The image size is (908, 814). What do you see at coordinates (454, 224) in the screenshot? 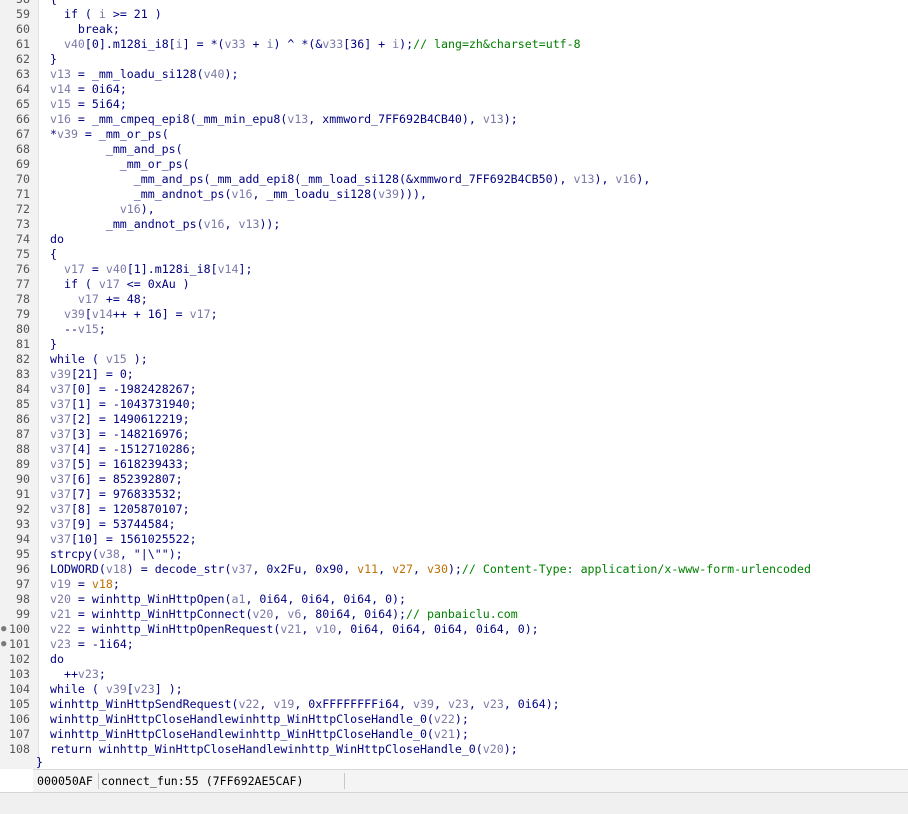
I see `code-line: 73 _mm_andnot_ps(v16, v13));` at bounding box center [454, 224].